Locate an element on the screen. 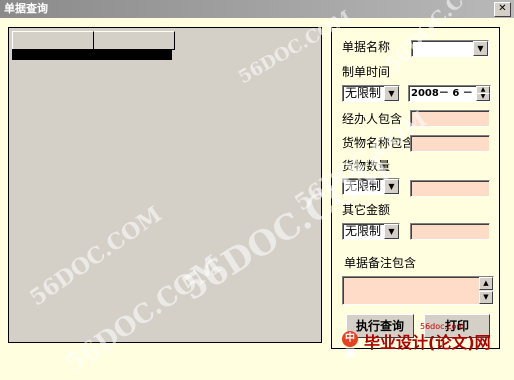  date-mode-select: 无限制 ▼ is located at coordinates (371, 93).